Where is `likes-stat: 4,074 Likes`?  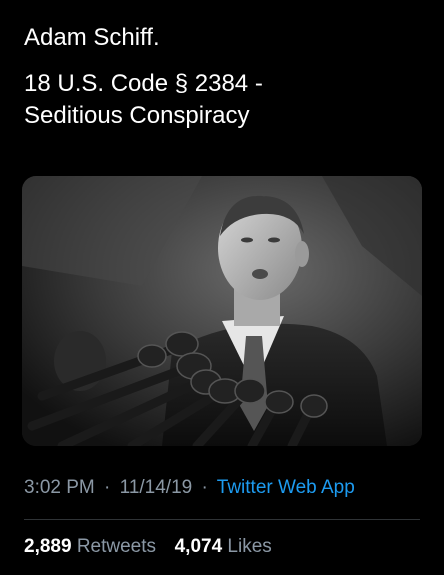
likes-stat: 4,074 Likes is located at coordinates (223, 546).